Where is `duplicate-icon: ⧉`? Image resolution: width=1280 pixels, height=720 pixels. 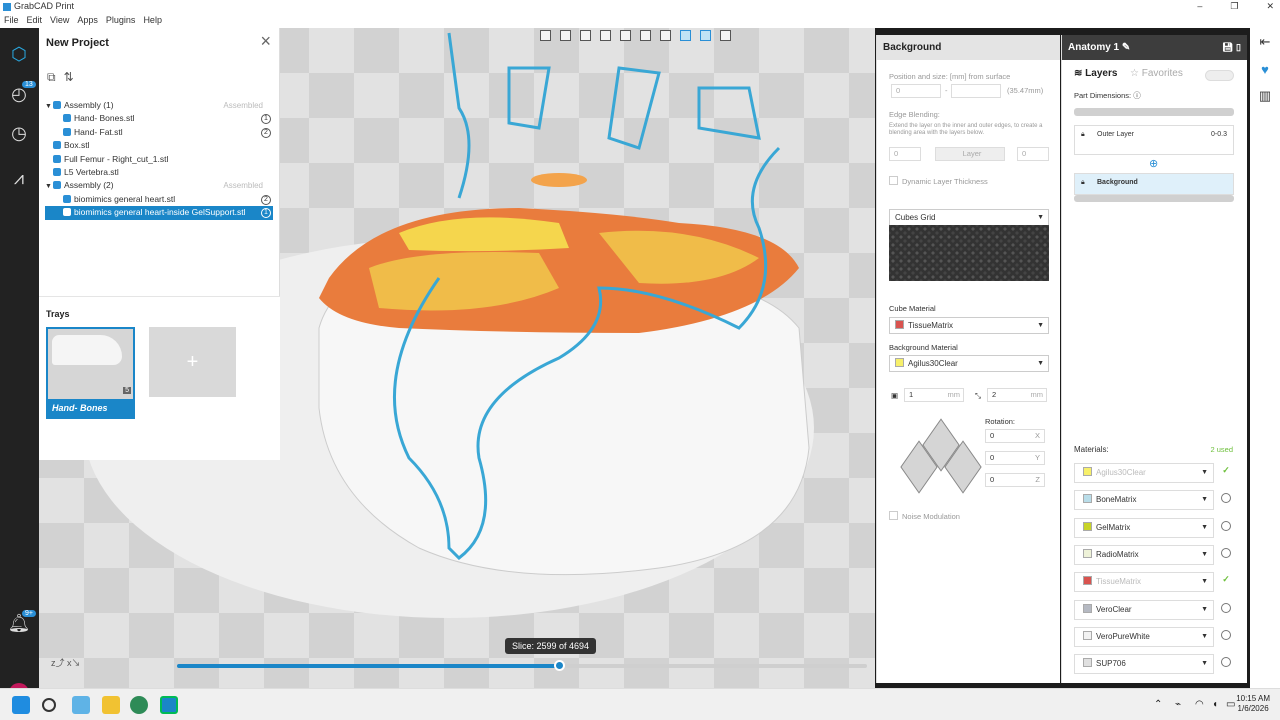 duplicate-icon: ⧉ is located at coordinates (51, 77).